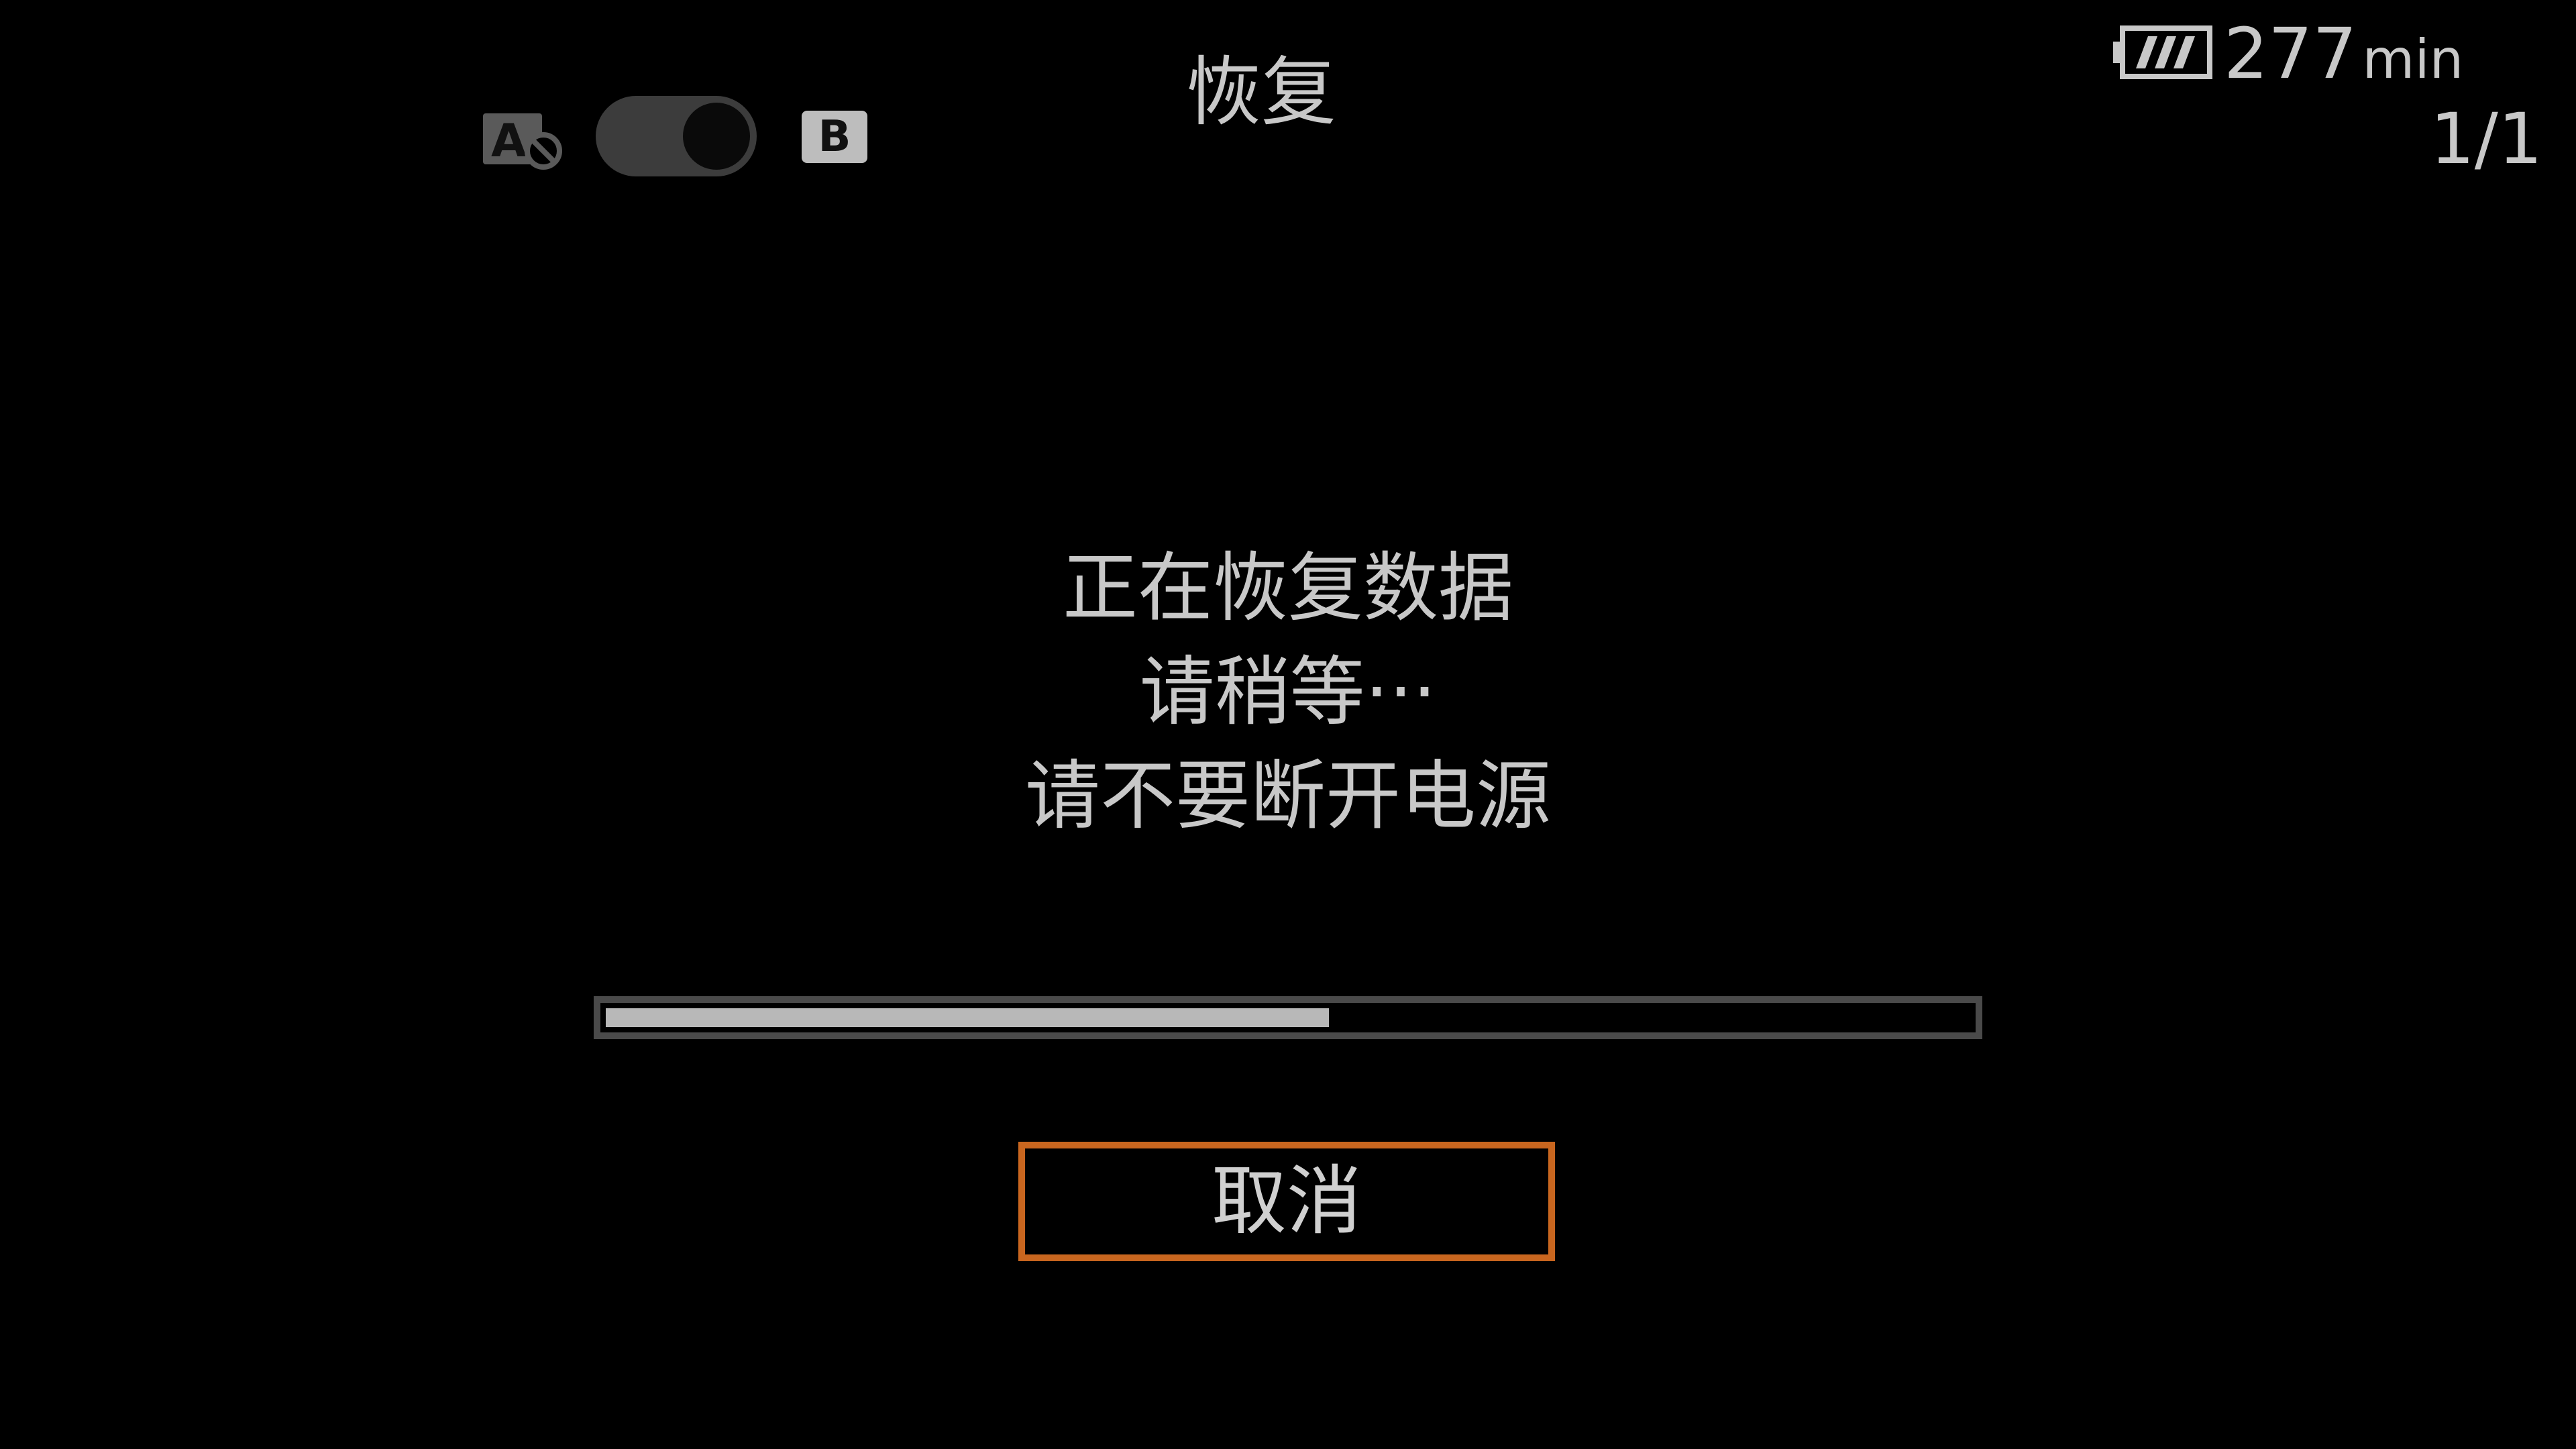  I want to click on page-indicator: 1/1, so click(2486, 139).